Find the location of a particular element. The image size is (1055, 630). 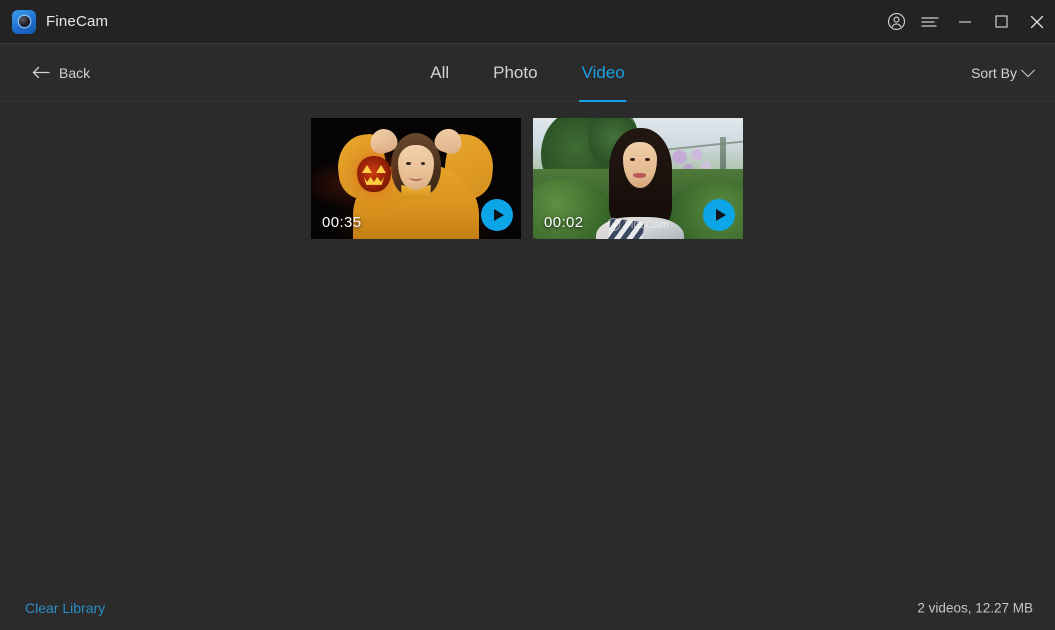

maximize-icon is located at coordinates (1001, 22).